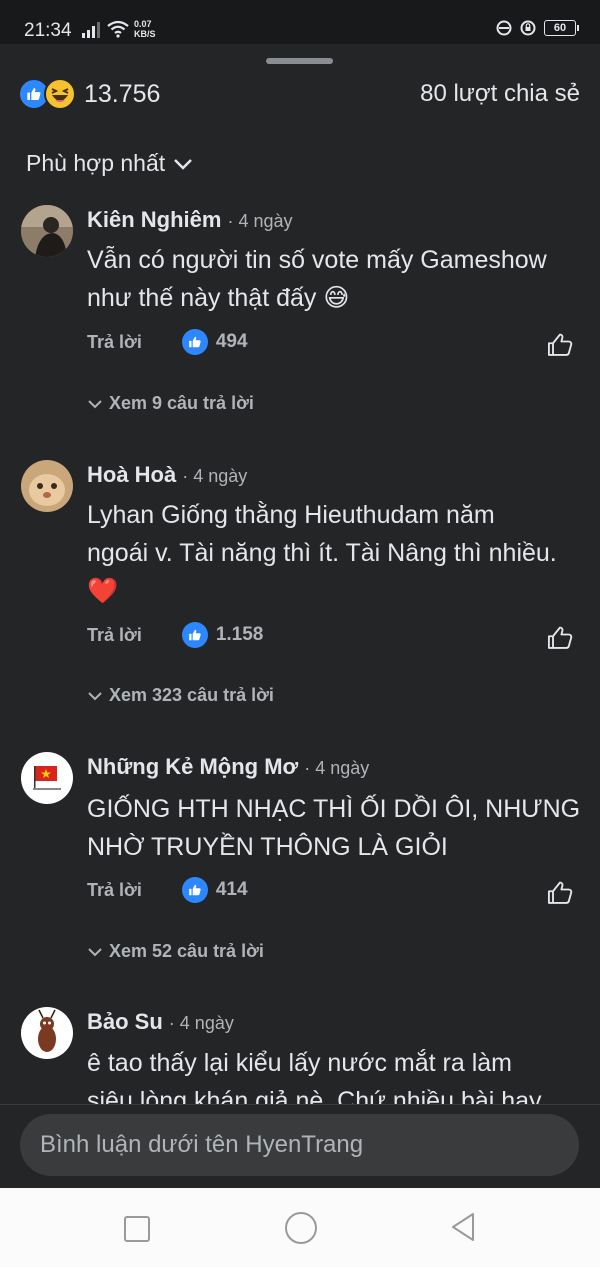 The width and height of the screenshot is (600, 1267). I want to click on like-count: 1.158, so click(239, 634).